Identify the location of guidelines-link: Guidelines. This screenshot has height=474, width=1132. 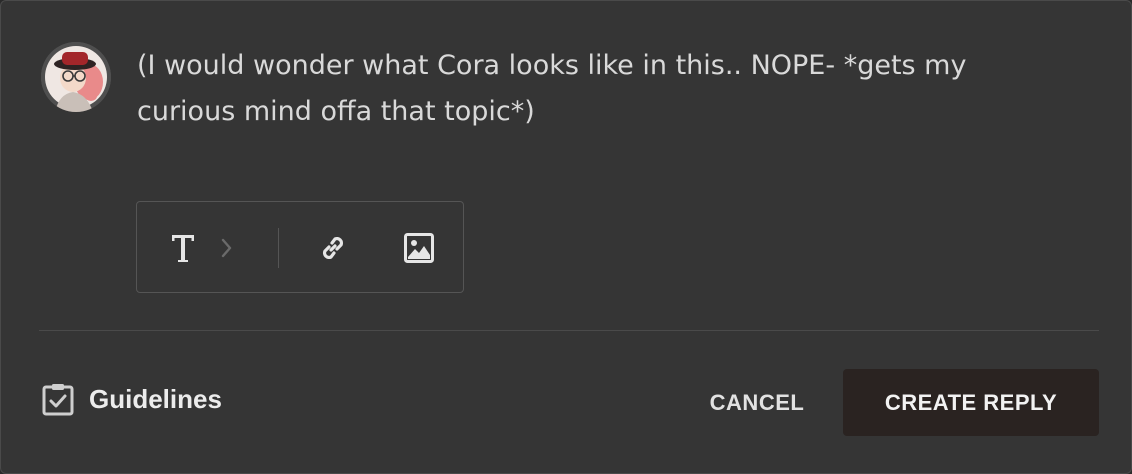
(131, 399).